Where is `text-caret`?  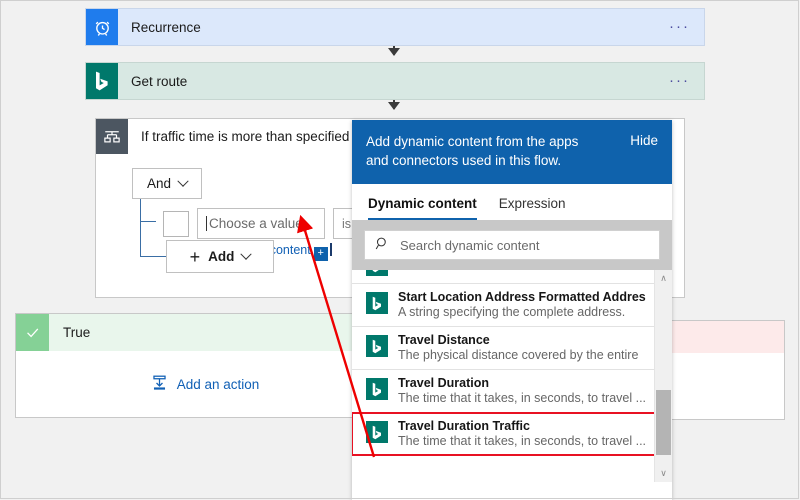 text-caret is located at coordinates (206, 223).